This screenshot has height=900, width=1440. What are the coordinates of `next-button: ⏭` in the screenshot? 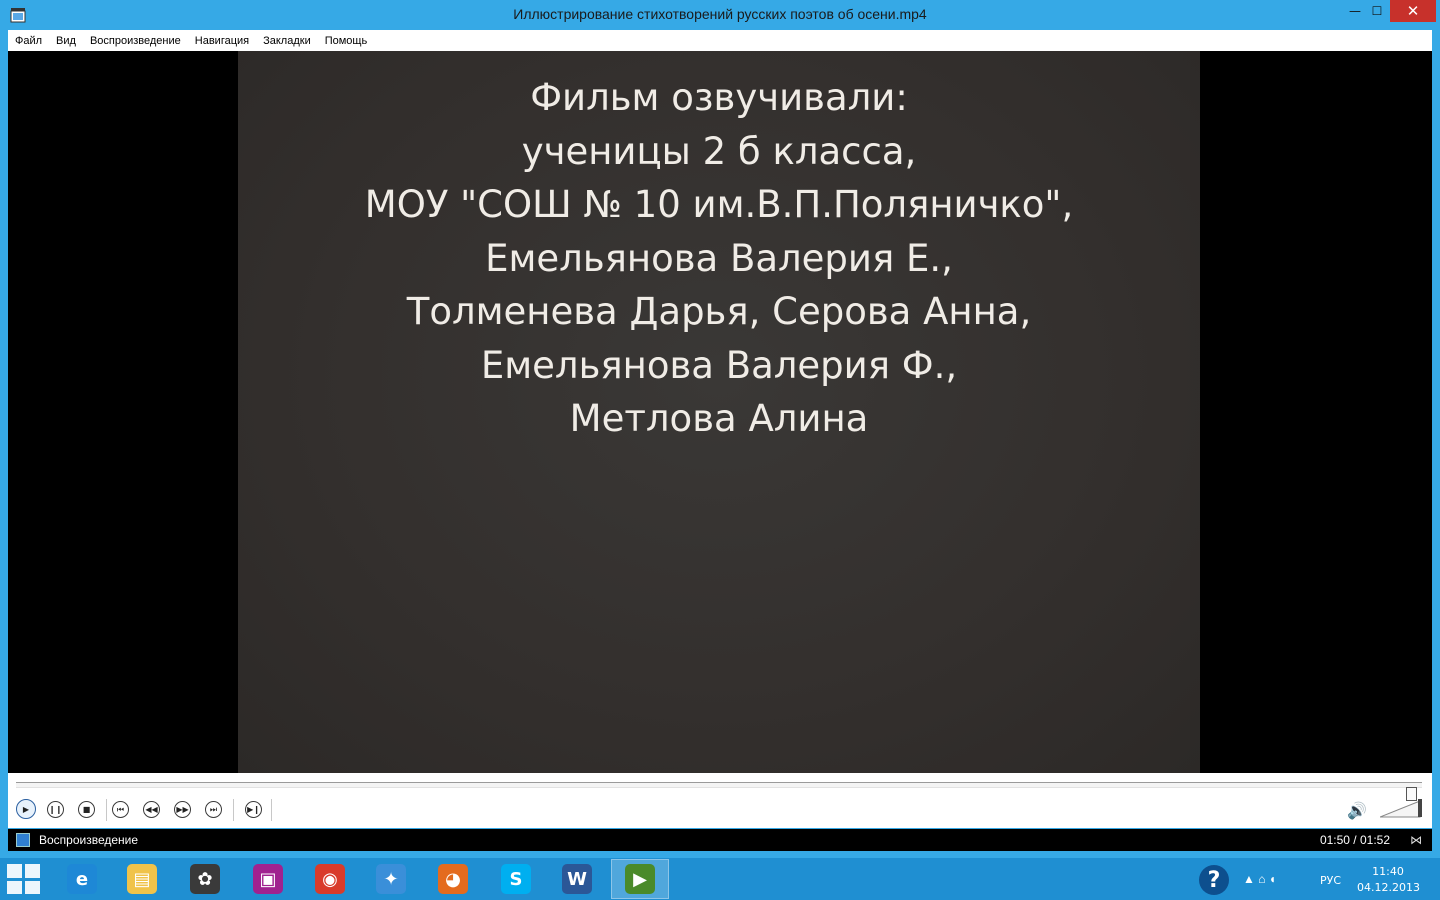 It's located at (213, 809).